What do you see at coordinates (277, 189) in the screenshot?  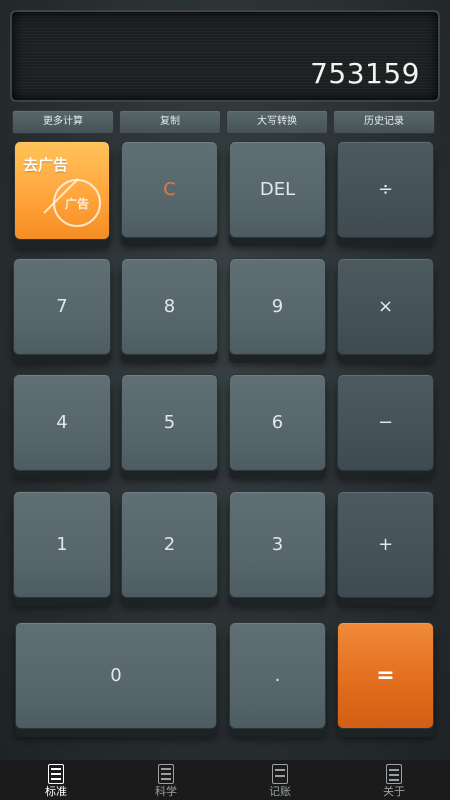 I see `delete-button: DEL` at bounding box center [277, 189].